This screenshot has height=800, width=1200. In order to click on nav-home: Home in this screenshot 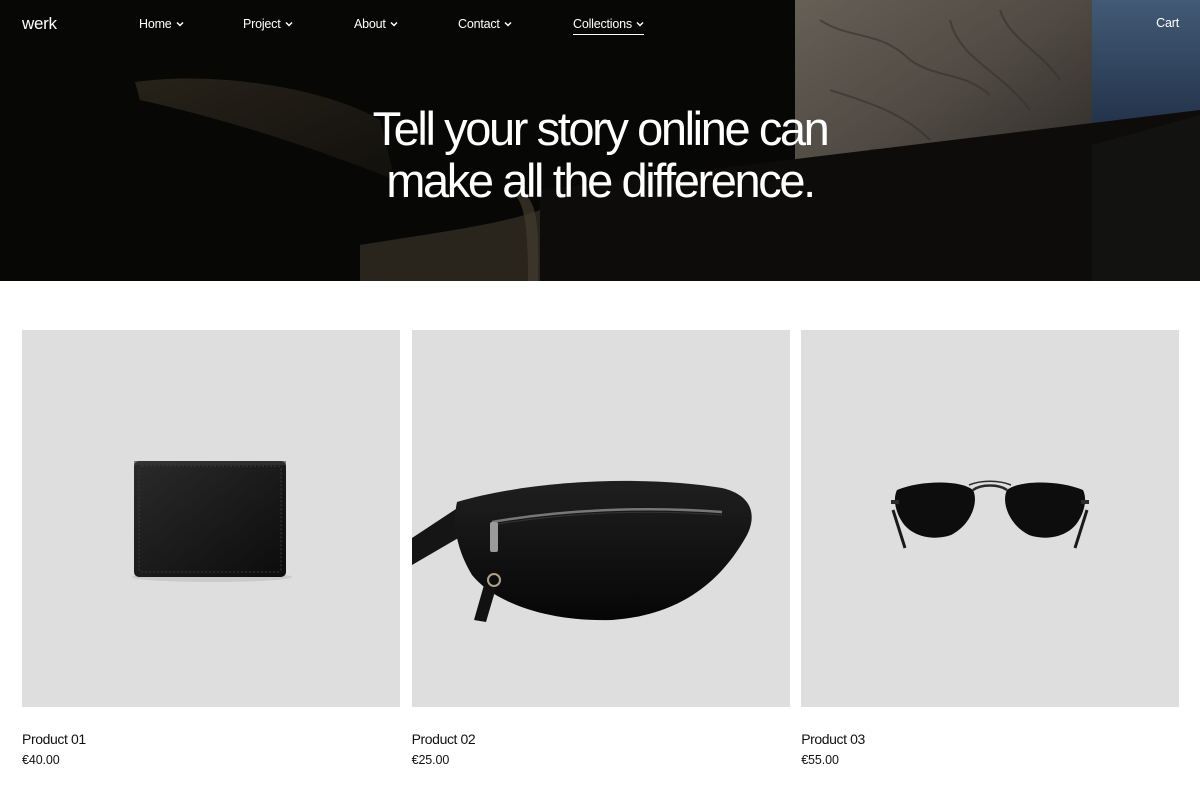, I will do `click(161, 24)`.